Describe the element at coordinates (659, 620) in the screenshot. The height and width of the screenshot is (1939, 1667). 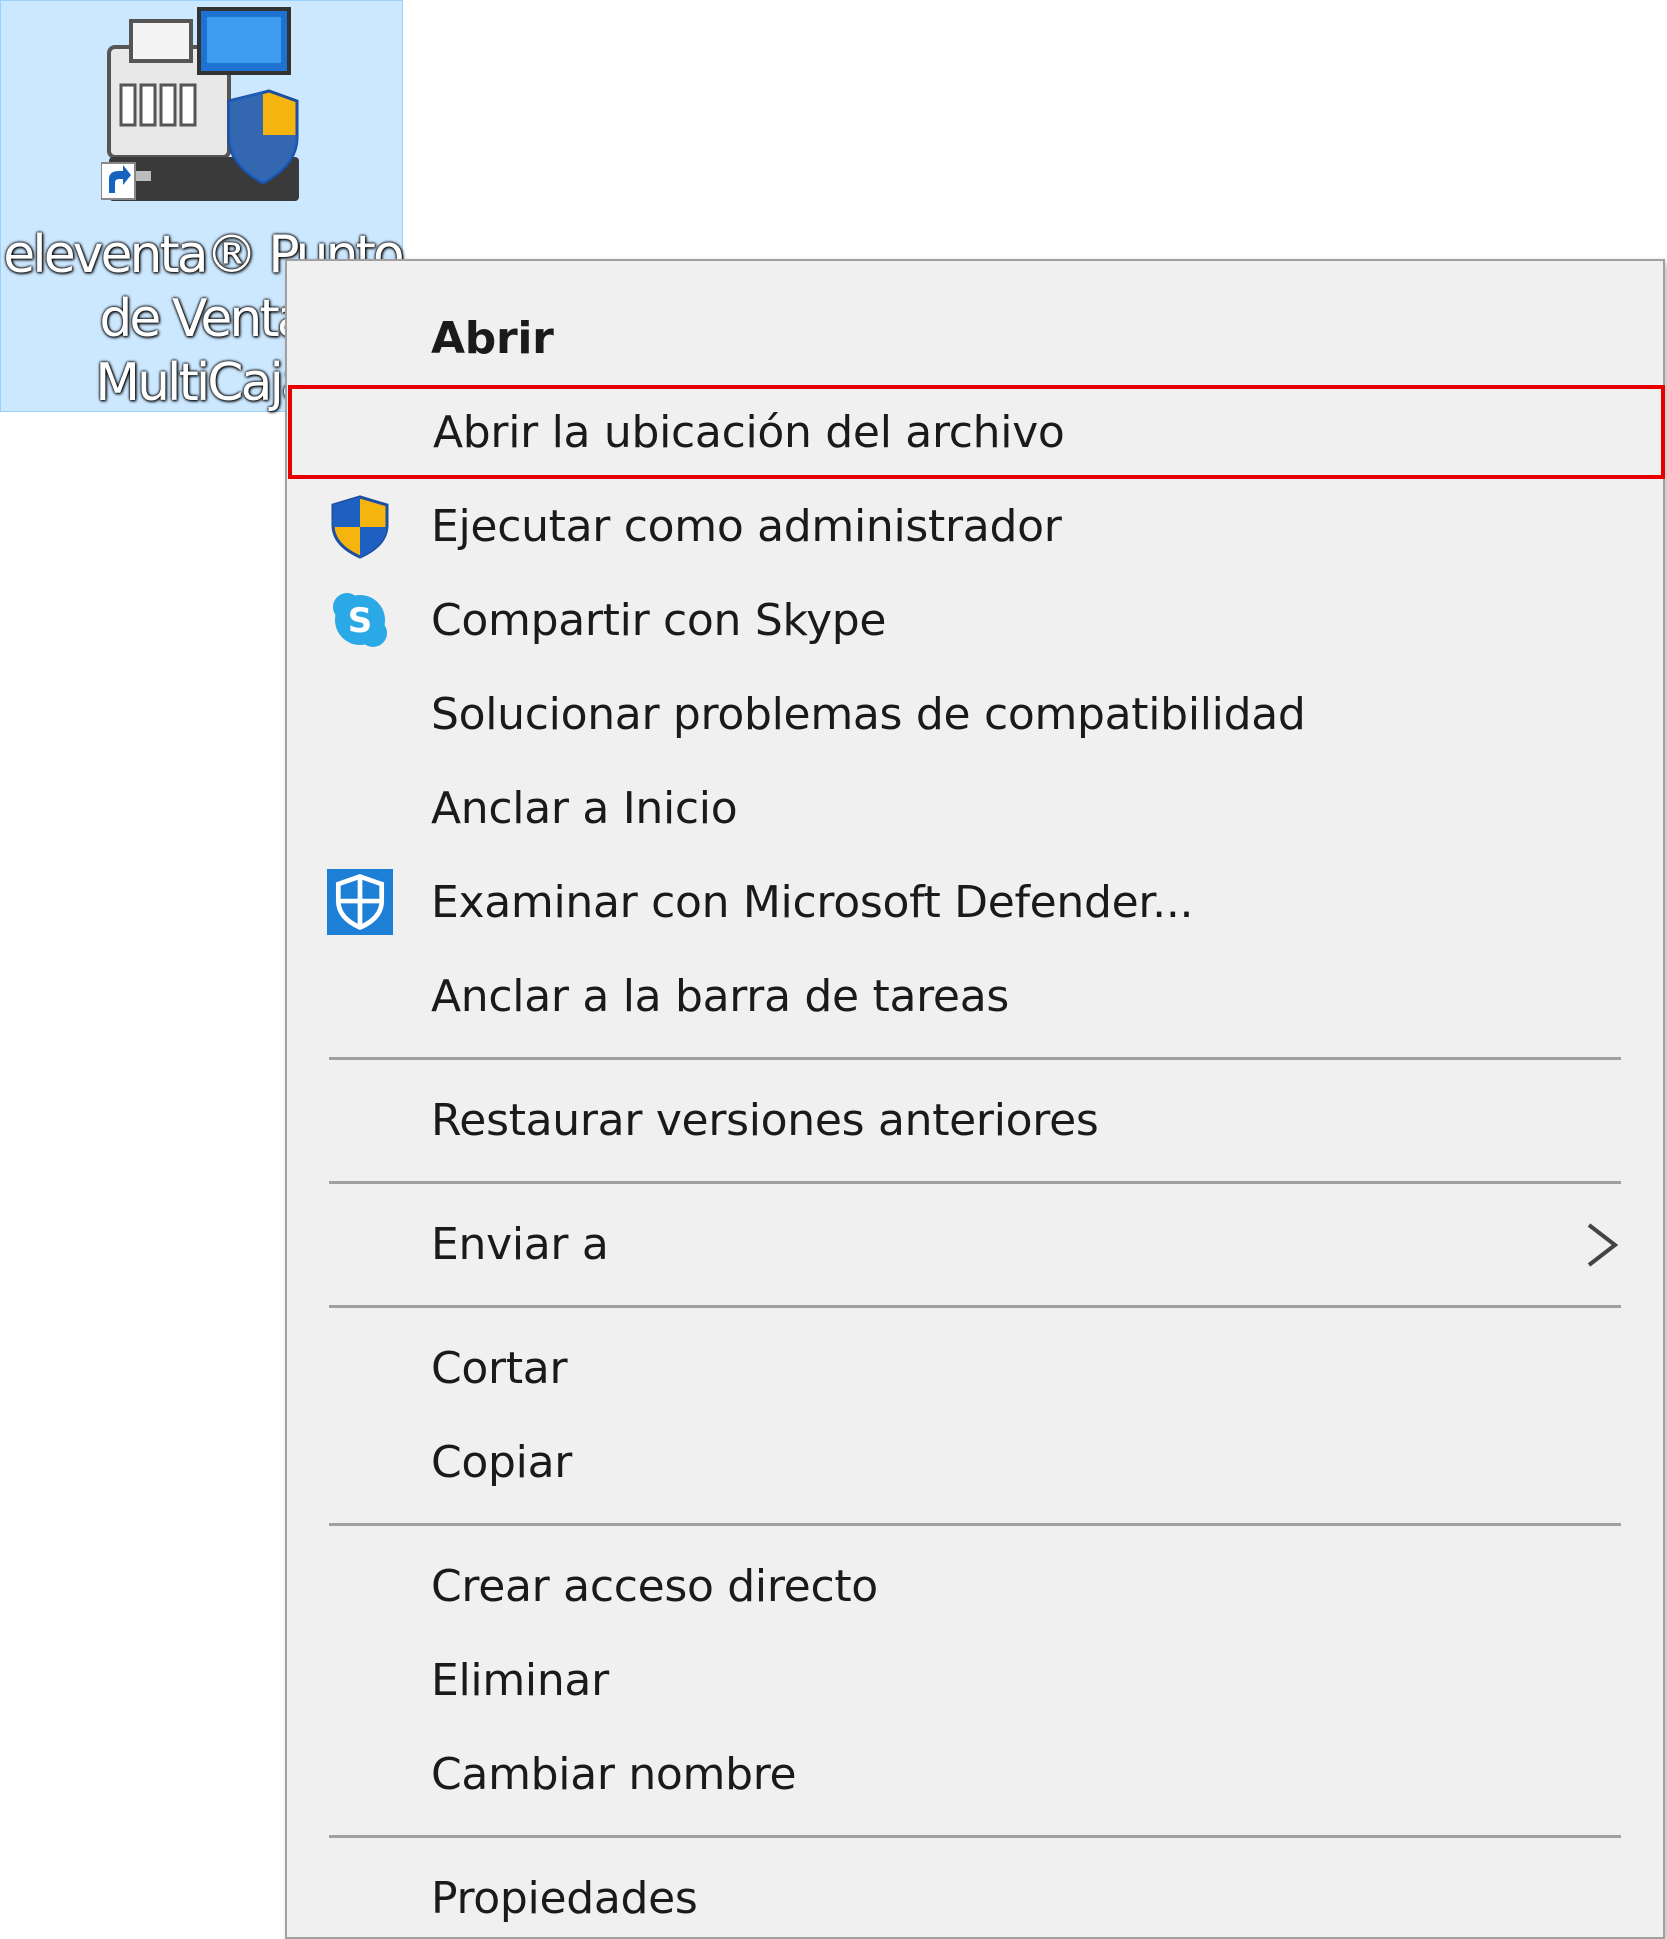
I see `menu-item-label: Compartir con Skype` at that location.